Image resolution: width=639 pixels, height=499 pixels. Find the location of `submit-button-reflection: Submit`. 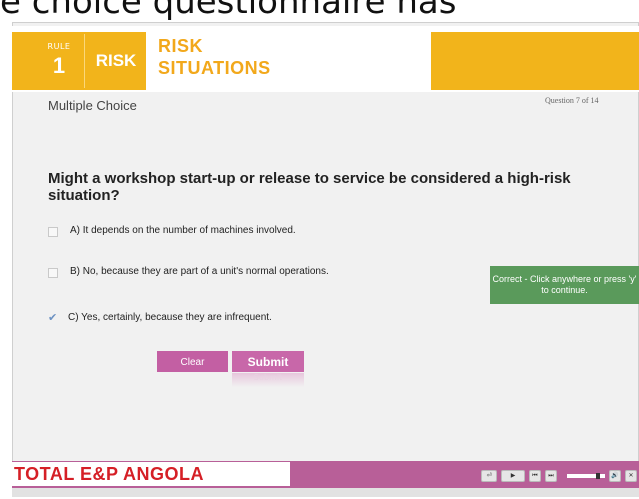

submit-button-reflection: Submit is located at coordinates (268, 380).